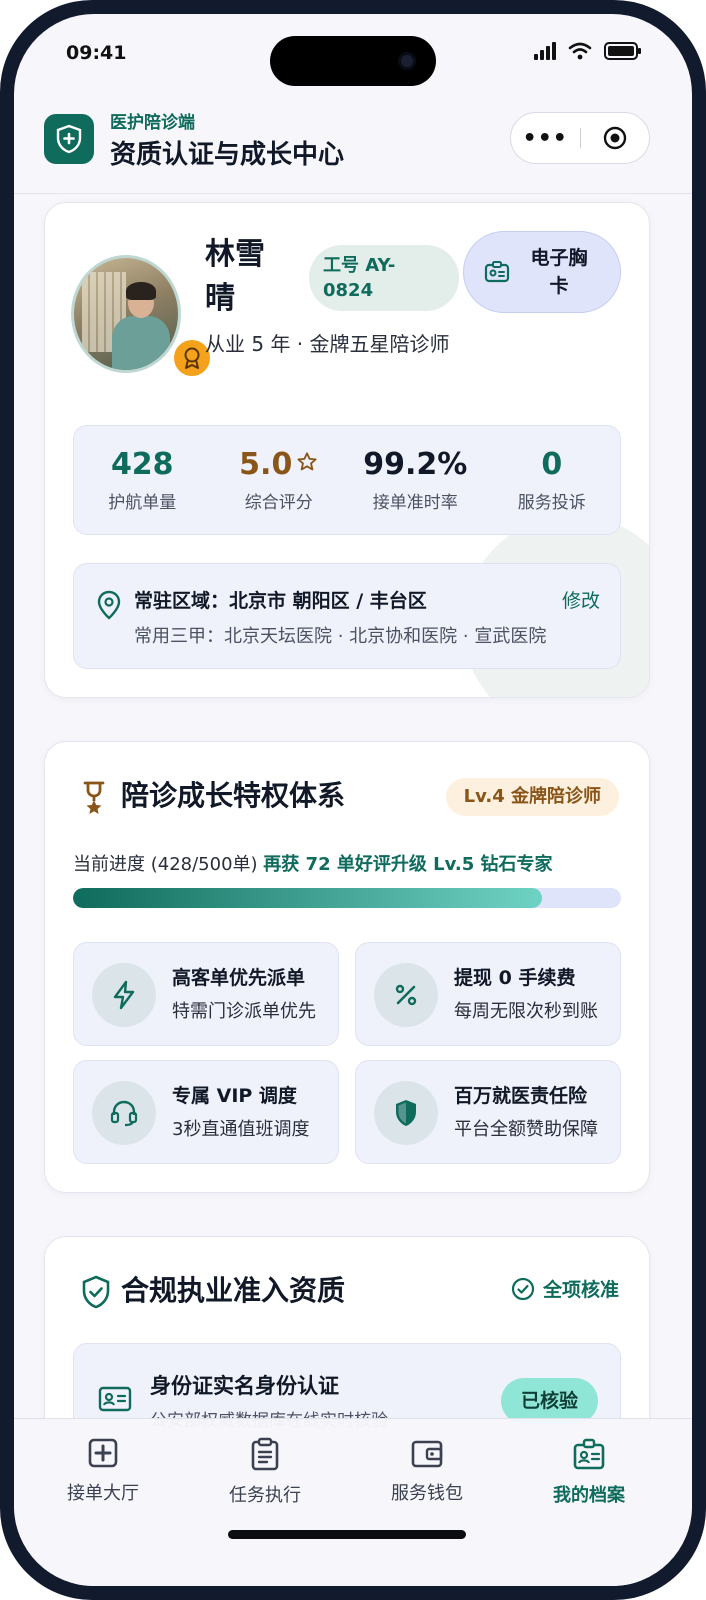 The image size is (706, 1600). I want to click on stat-label: 护航单量, so click(142, 503).